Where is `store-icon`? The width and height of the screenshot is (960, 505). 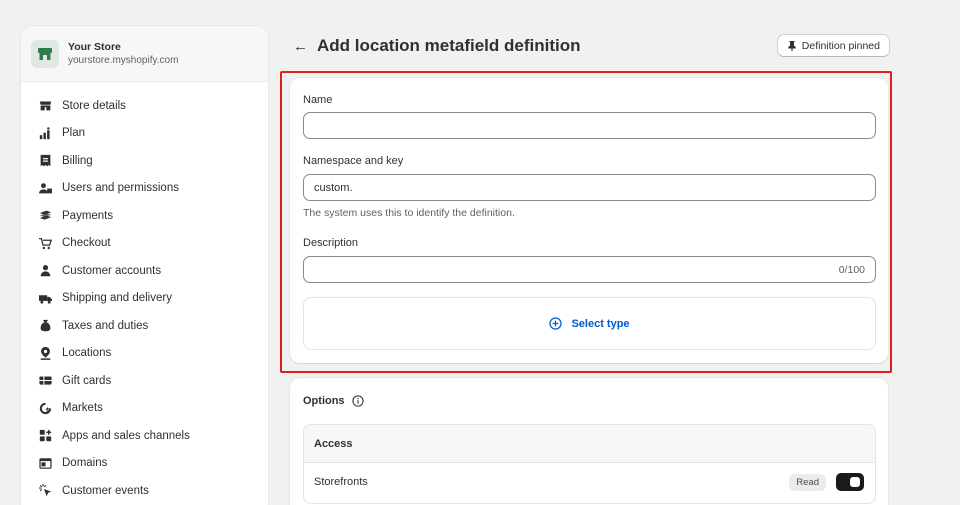 store-icon is located at coordinates (45, 106).